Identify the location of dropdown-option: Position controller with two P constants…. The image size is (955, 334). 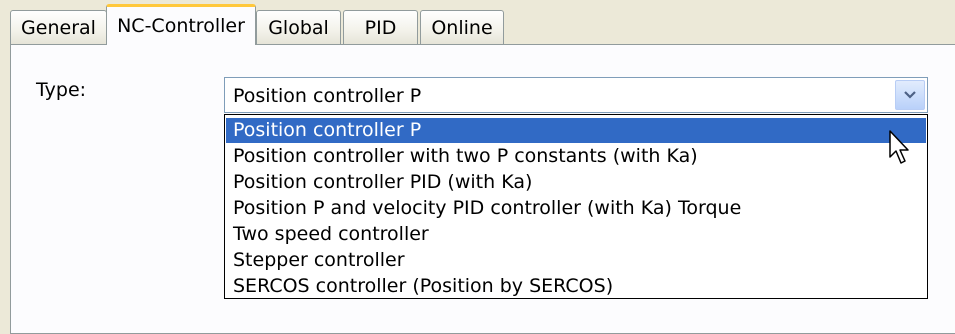
(576, 156).